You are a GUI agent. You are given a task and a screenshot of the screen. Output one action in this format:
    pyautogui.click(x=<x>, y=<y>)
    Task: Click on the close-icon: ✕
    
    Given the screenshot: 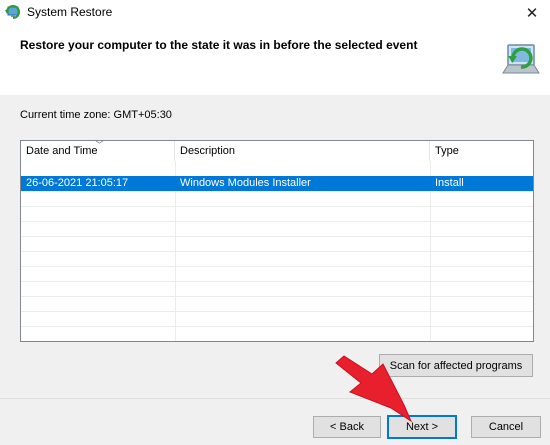 What is the action you would take?
    pyautogui.click(x=532, y=13)
    